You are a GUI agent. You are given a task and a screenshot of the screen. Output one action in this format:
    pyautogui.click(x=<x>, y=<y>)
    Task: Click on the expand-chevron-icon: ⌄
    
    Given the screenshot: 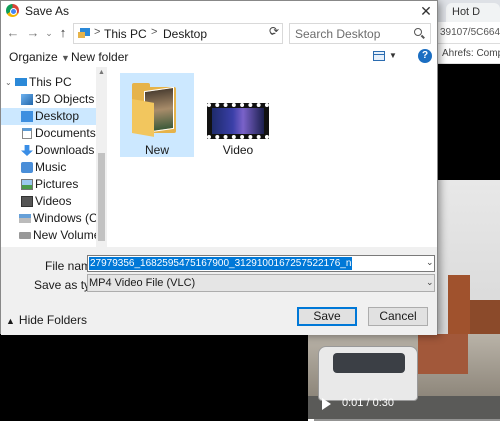 What is the action you would take?
    pyautogui.click(x=8, y=82)
    